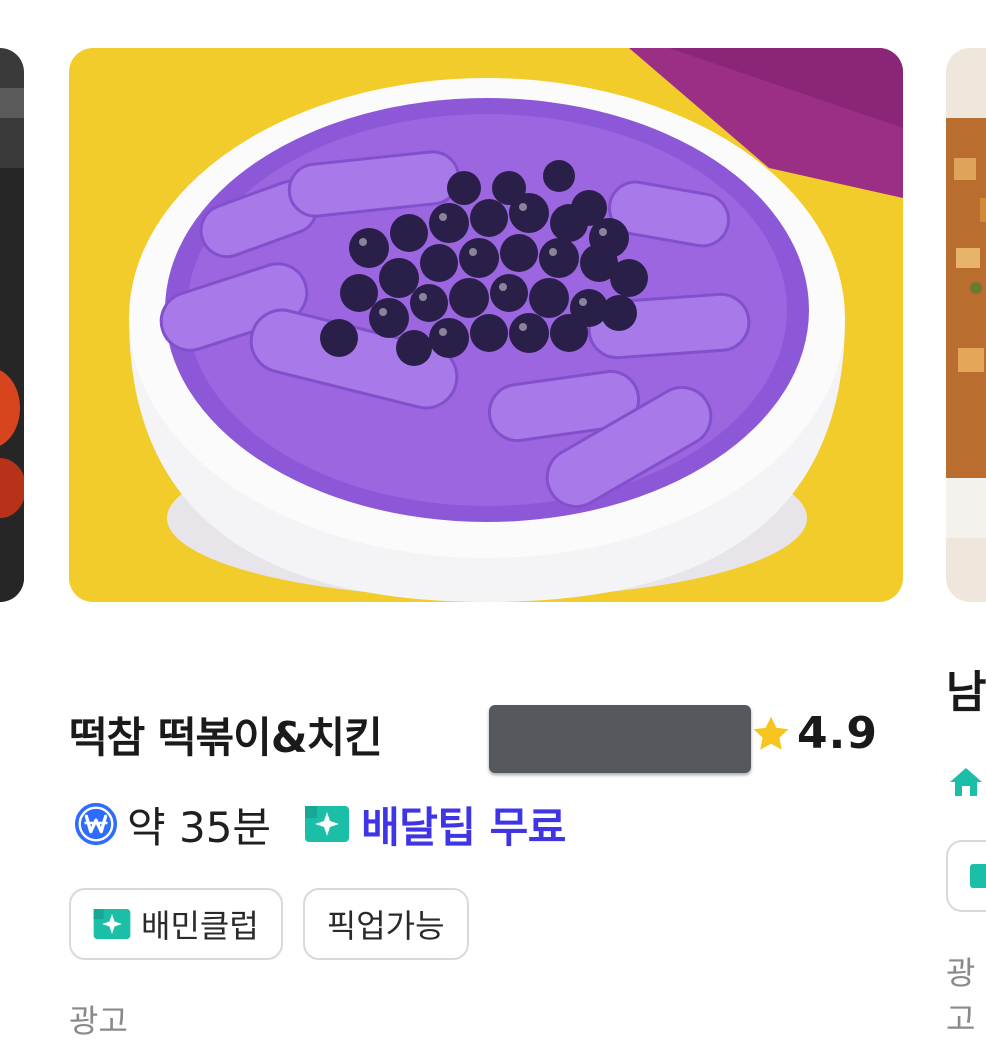 This screenshot has width=986, height=1042. I want to click on prev-store-thumbnail, so click(12, 325).